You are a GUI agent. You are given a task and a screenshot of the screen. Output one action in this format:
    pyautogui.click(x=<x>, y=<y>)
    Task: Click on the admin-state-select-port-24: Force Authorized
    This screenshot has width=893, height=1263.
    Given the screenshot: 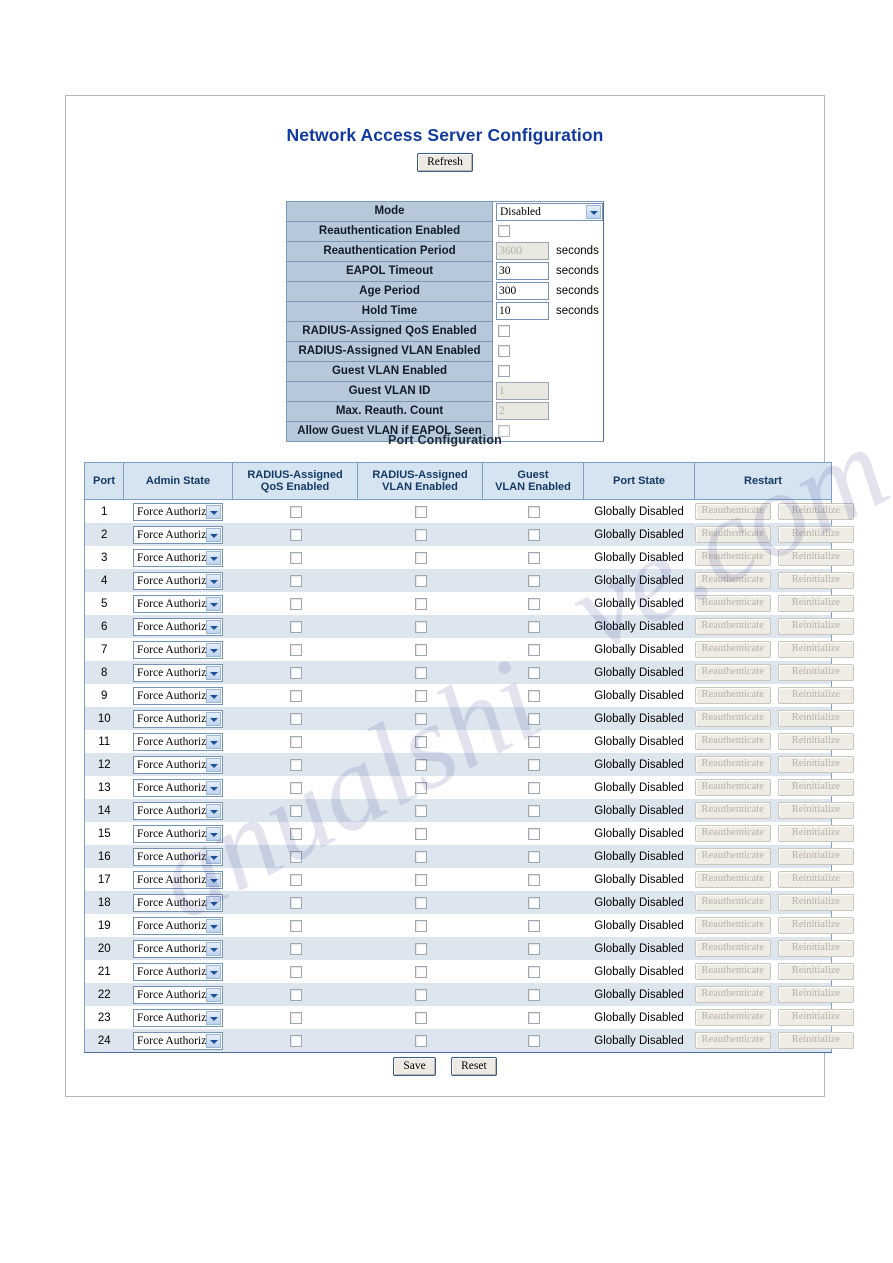 What is the action you would take?
    pyautogui.click(x=178, y=1040)
    